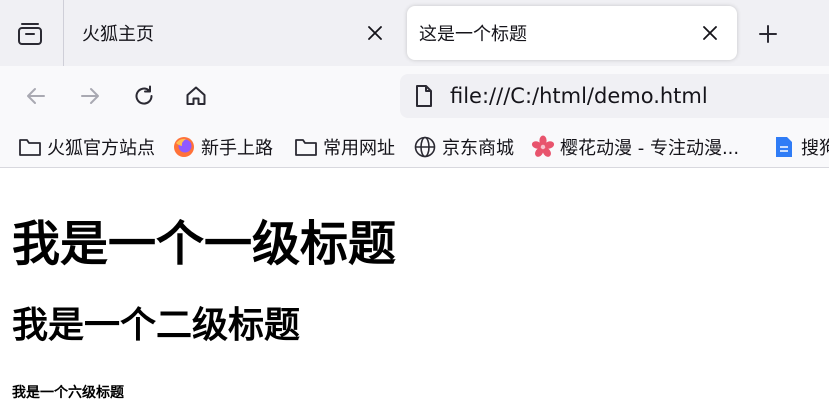 The height and width of the screenshot is (400, 829). I want to click on bookmark-getting-started: 新手上路, so click(222, 147).